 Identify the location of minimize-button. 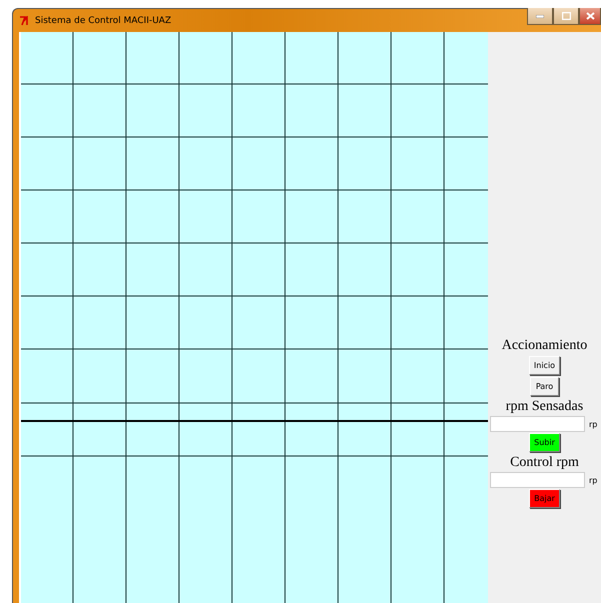
(540, 16).